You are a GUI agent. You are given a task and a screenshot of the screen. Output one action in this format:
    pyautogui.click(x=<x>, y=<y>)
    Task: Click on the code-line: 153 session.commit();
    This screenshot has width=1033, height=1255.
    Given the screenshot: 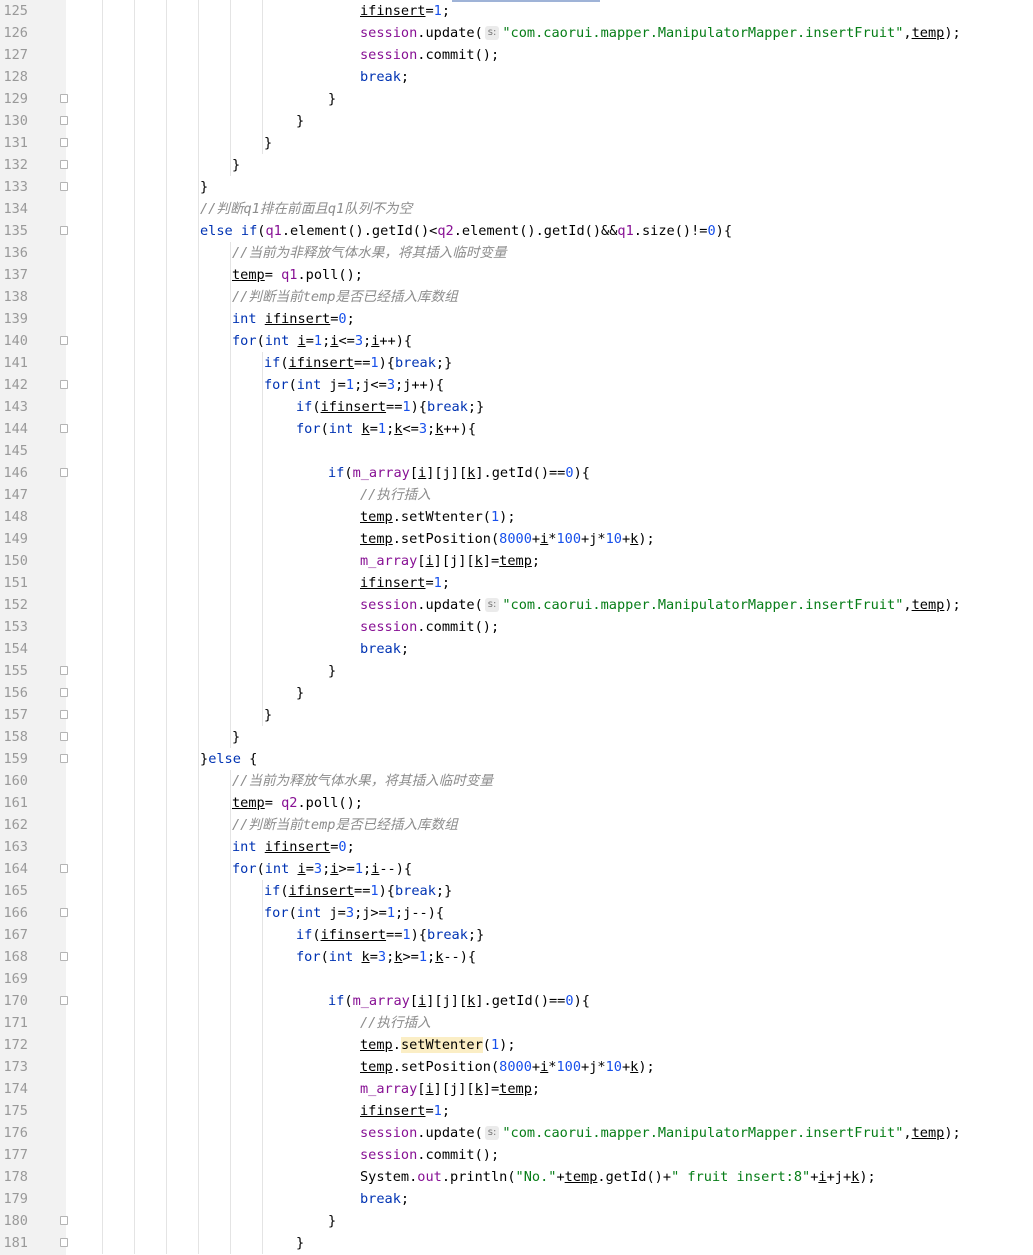 What is the action you would take?
    pyautogui.click(x=516, y=627)
    